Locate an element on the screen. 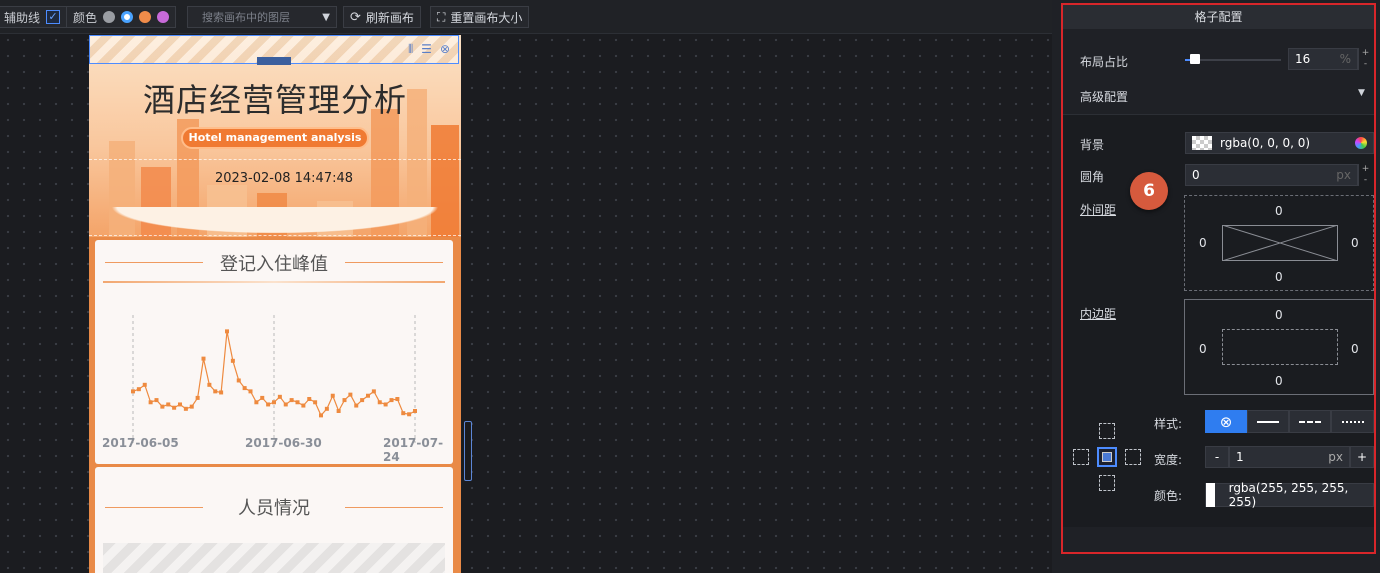  canvas-toolbar: 辅助线 ✓ 颜色 搜索画布中的图层 ▼ ⟳ 刷新画布 ⛶ 重置画布大小 is located at coordinates (526, 17).